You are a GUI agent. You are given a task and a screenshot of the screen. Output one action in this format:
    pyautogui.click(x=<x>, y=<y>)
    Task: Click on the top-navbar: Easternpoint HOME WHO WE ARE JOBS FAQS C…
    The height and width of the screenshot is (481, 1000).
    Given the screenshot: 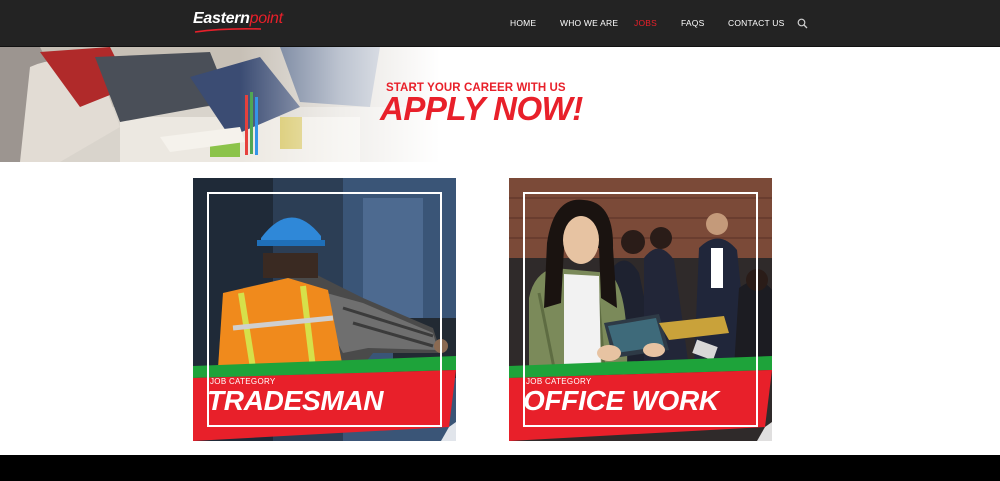 What is the action you would take?
    pyautogui.click(x=500, y=23)
    